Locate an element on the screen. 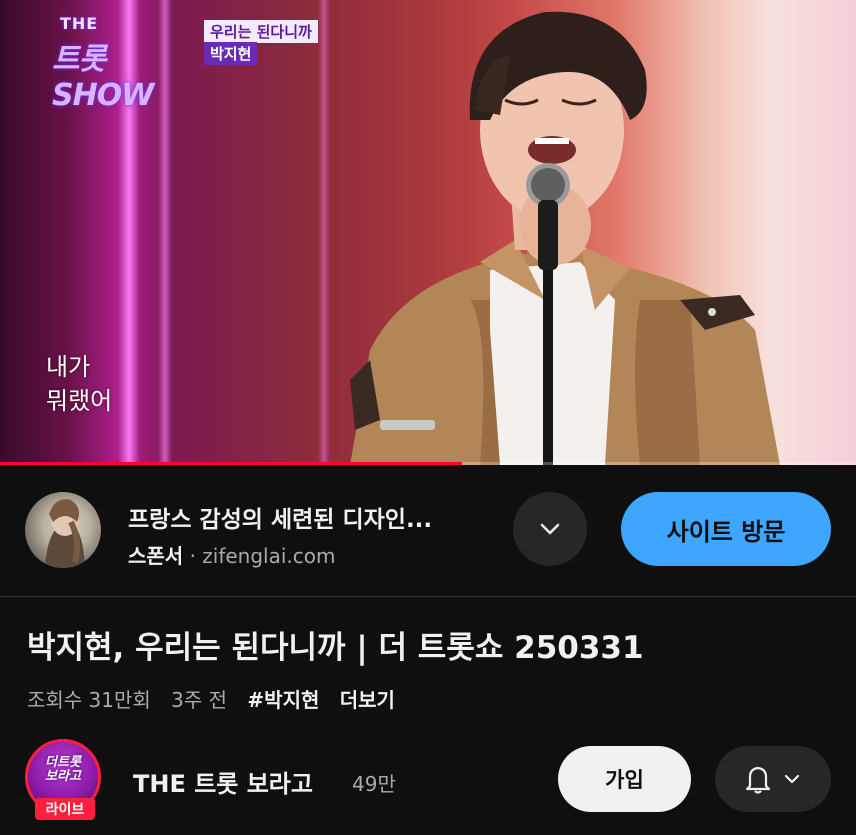 This screenshot has width=856, height=835. avatar-logo-text: 더트롯 보라고 is located at coordinates (63, 769).